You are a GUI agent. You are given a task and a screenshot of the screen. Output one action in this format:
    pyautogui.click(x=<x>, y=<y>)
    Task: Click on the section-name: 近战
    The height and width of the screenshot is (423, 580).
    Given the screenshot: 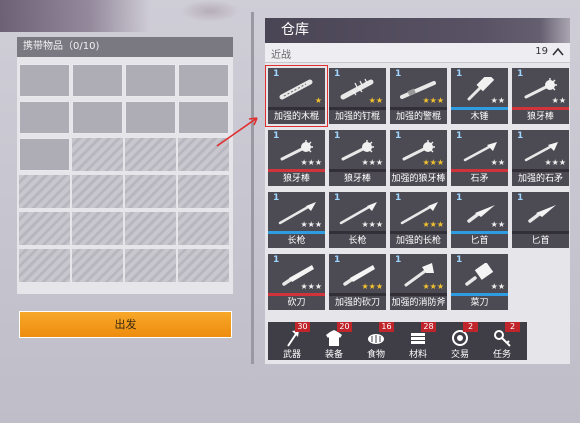 What is the action you would take?
    pyautogui.click(x=281, y=55)
    